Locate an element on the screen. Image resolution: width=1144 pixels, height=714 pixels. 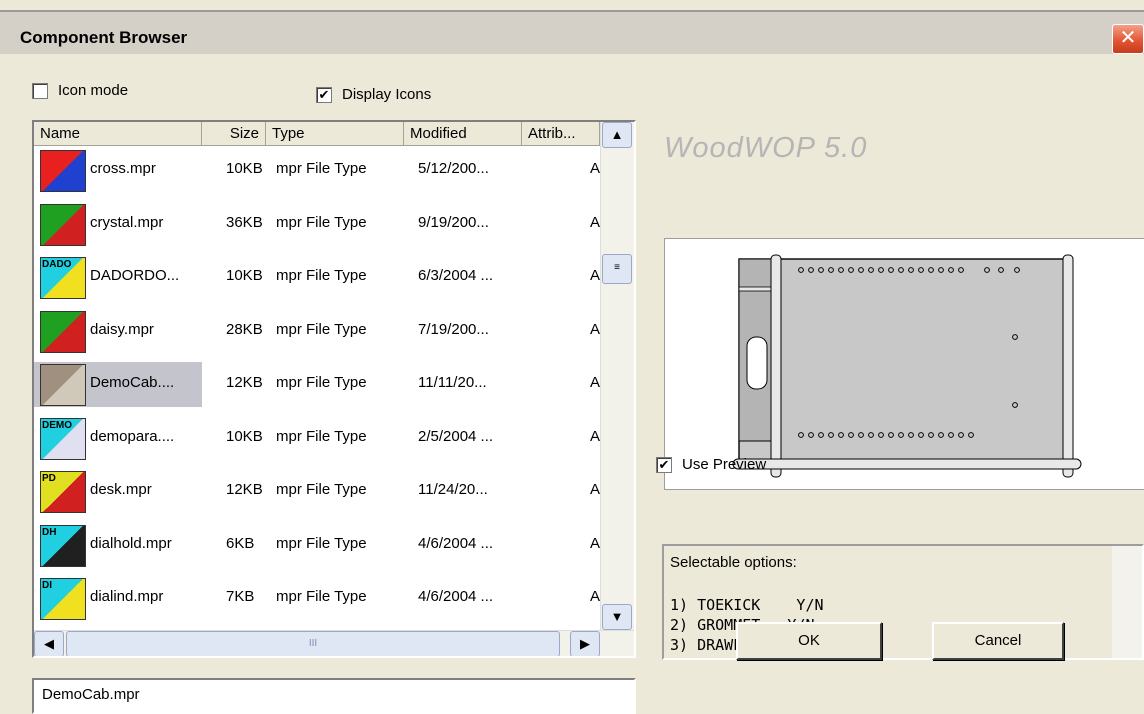
table-row: cross.mpr 10KB mpr File Type 5/12/200... A is located at coordinates (317, 170).